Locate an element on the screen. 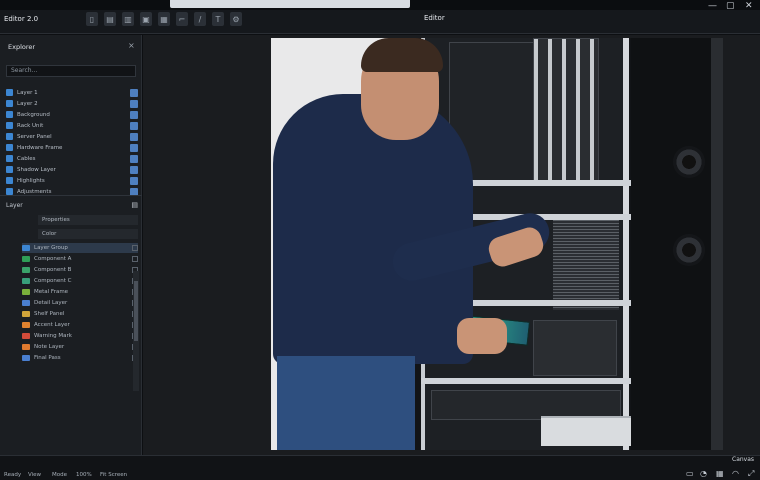 The image size is (760, 480). maximize-icon: ▢ is located at coordinates (730, 6).